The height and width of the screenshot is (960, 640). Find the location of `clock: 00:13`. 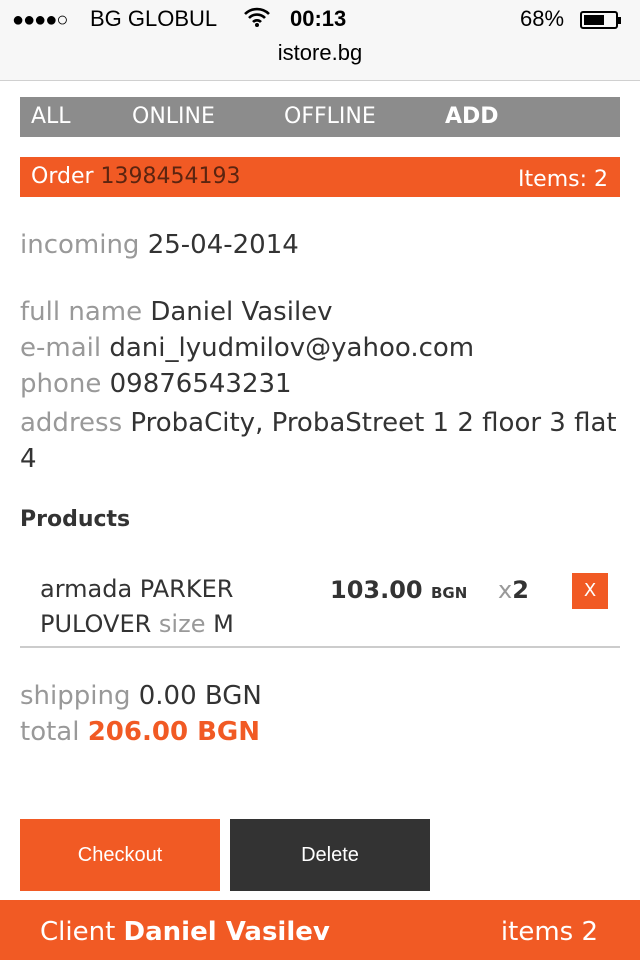

clock: 00:13 is located at coordinates (318, 18).